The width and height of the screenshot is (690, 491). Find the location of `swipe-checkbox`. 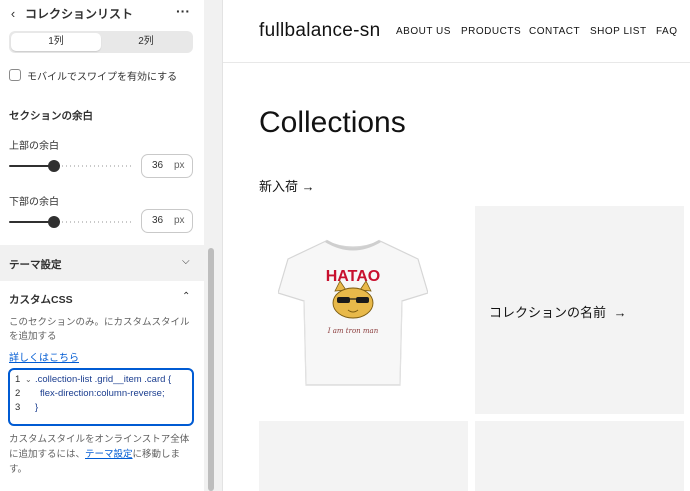

swipe-checkbox is located at coordinates (15, 75).